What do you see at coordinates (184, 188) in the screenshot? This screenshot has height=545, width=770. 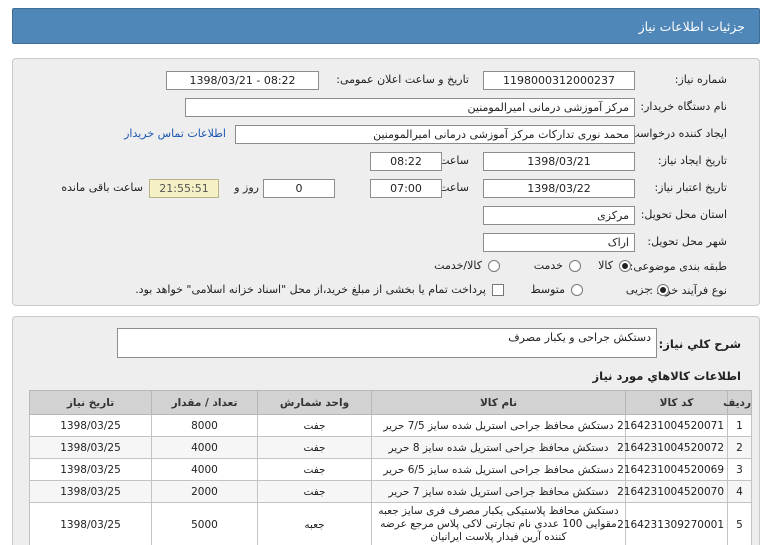 I see `remaining-time-field: 21:55:51` at bounding box center [184, 188].